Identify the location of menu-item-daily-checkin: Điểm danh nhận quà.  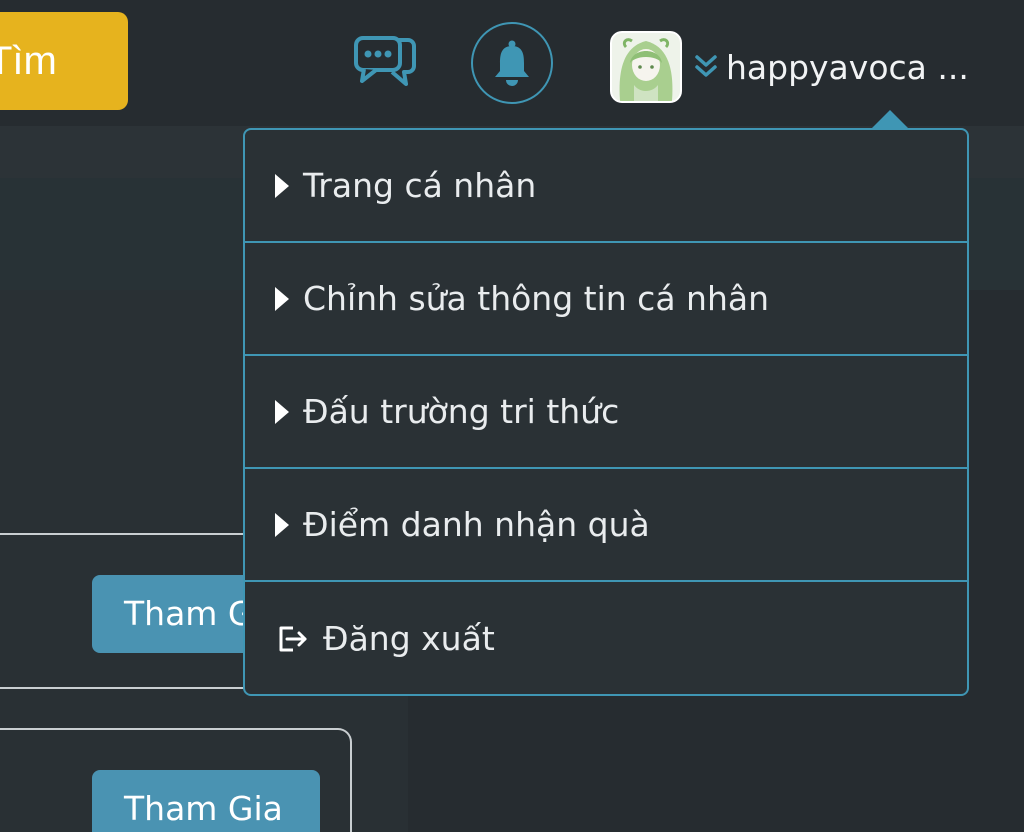
(606, 525).